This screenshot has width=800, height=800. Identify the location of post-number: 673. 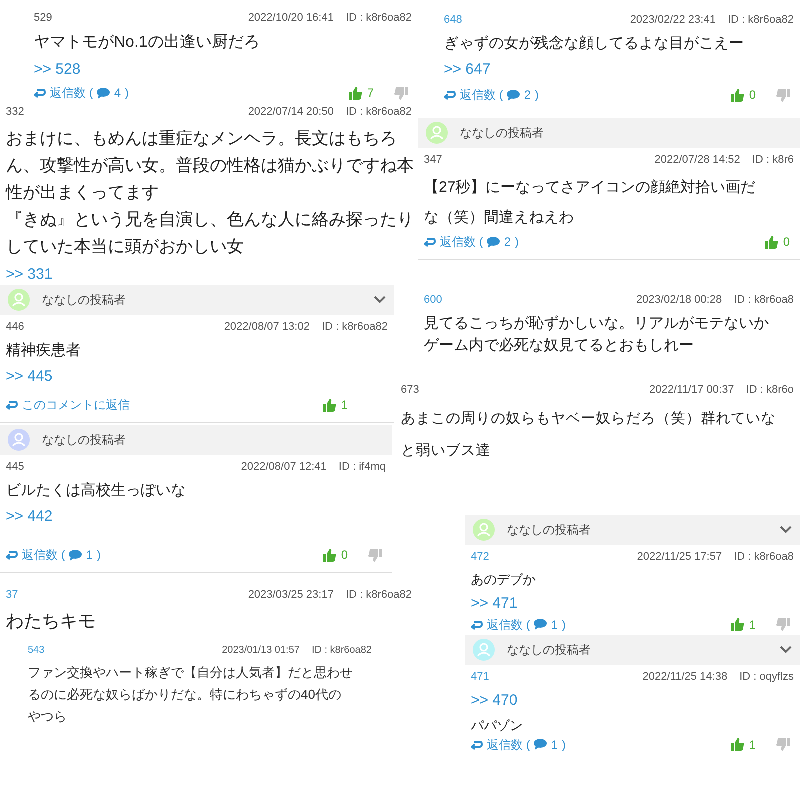
(410, 390).